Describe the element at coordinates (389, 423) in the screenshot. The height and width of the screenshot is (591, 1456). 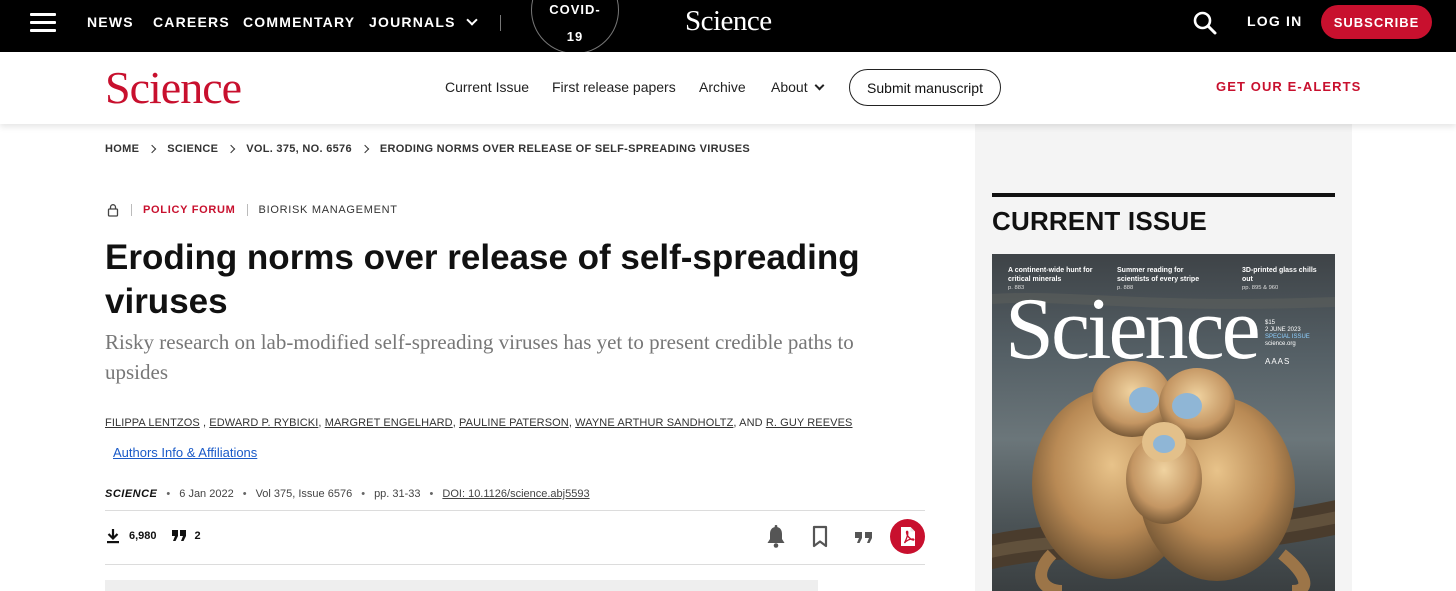
I see `author-link: MARGRET ENGELHARD` at that location.